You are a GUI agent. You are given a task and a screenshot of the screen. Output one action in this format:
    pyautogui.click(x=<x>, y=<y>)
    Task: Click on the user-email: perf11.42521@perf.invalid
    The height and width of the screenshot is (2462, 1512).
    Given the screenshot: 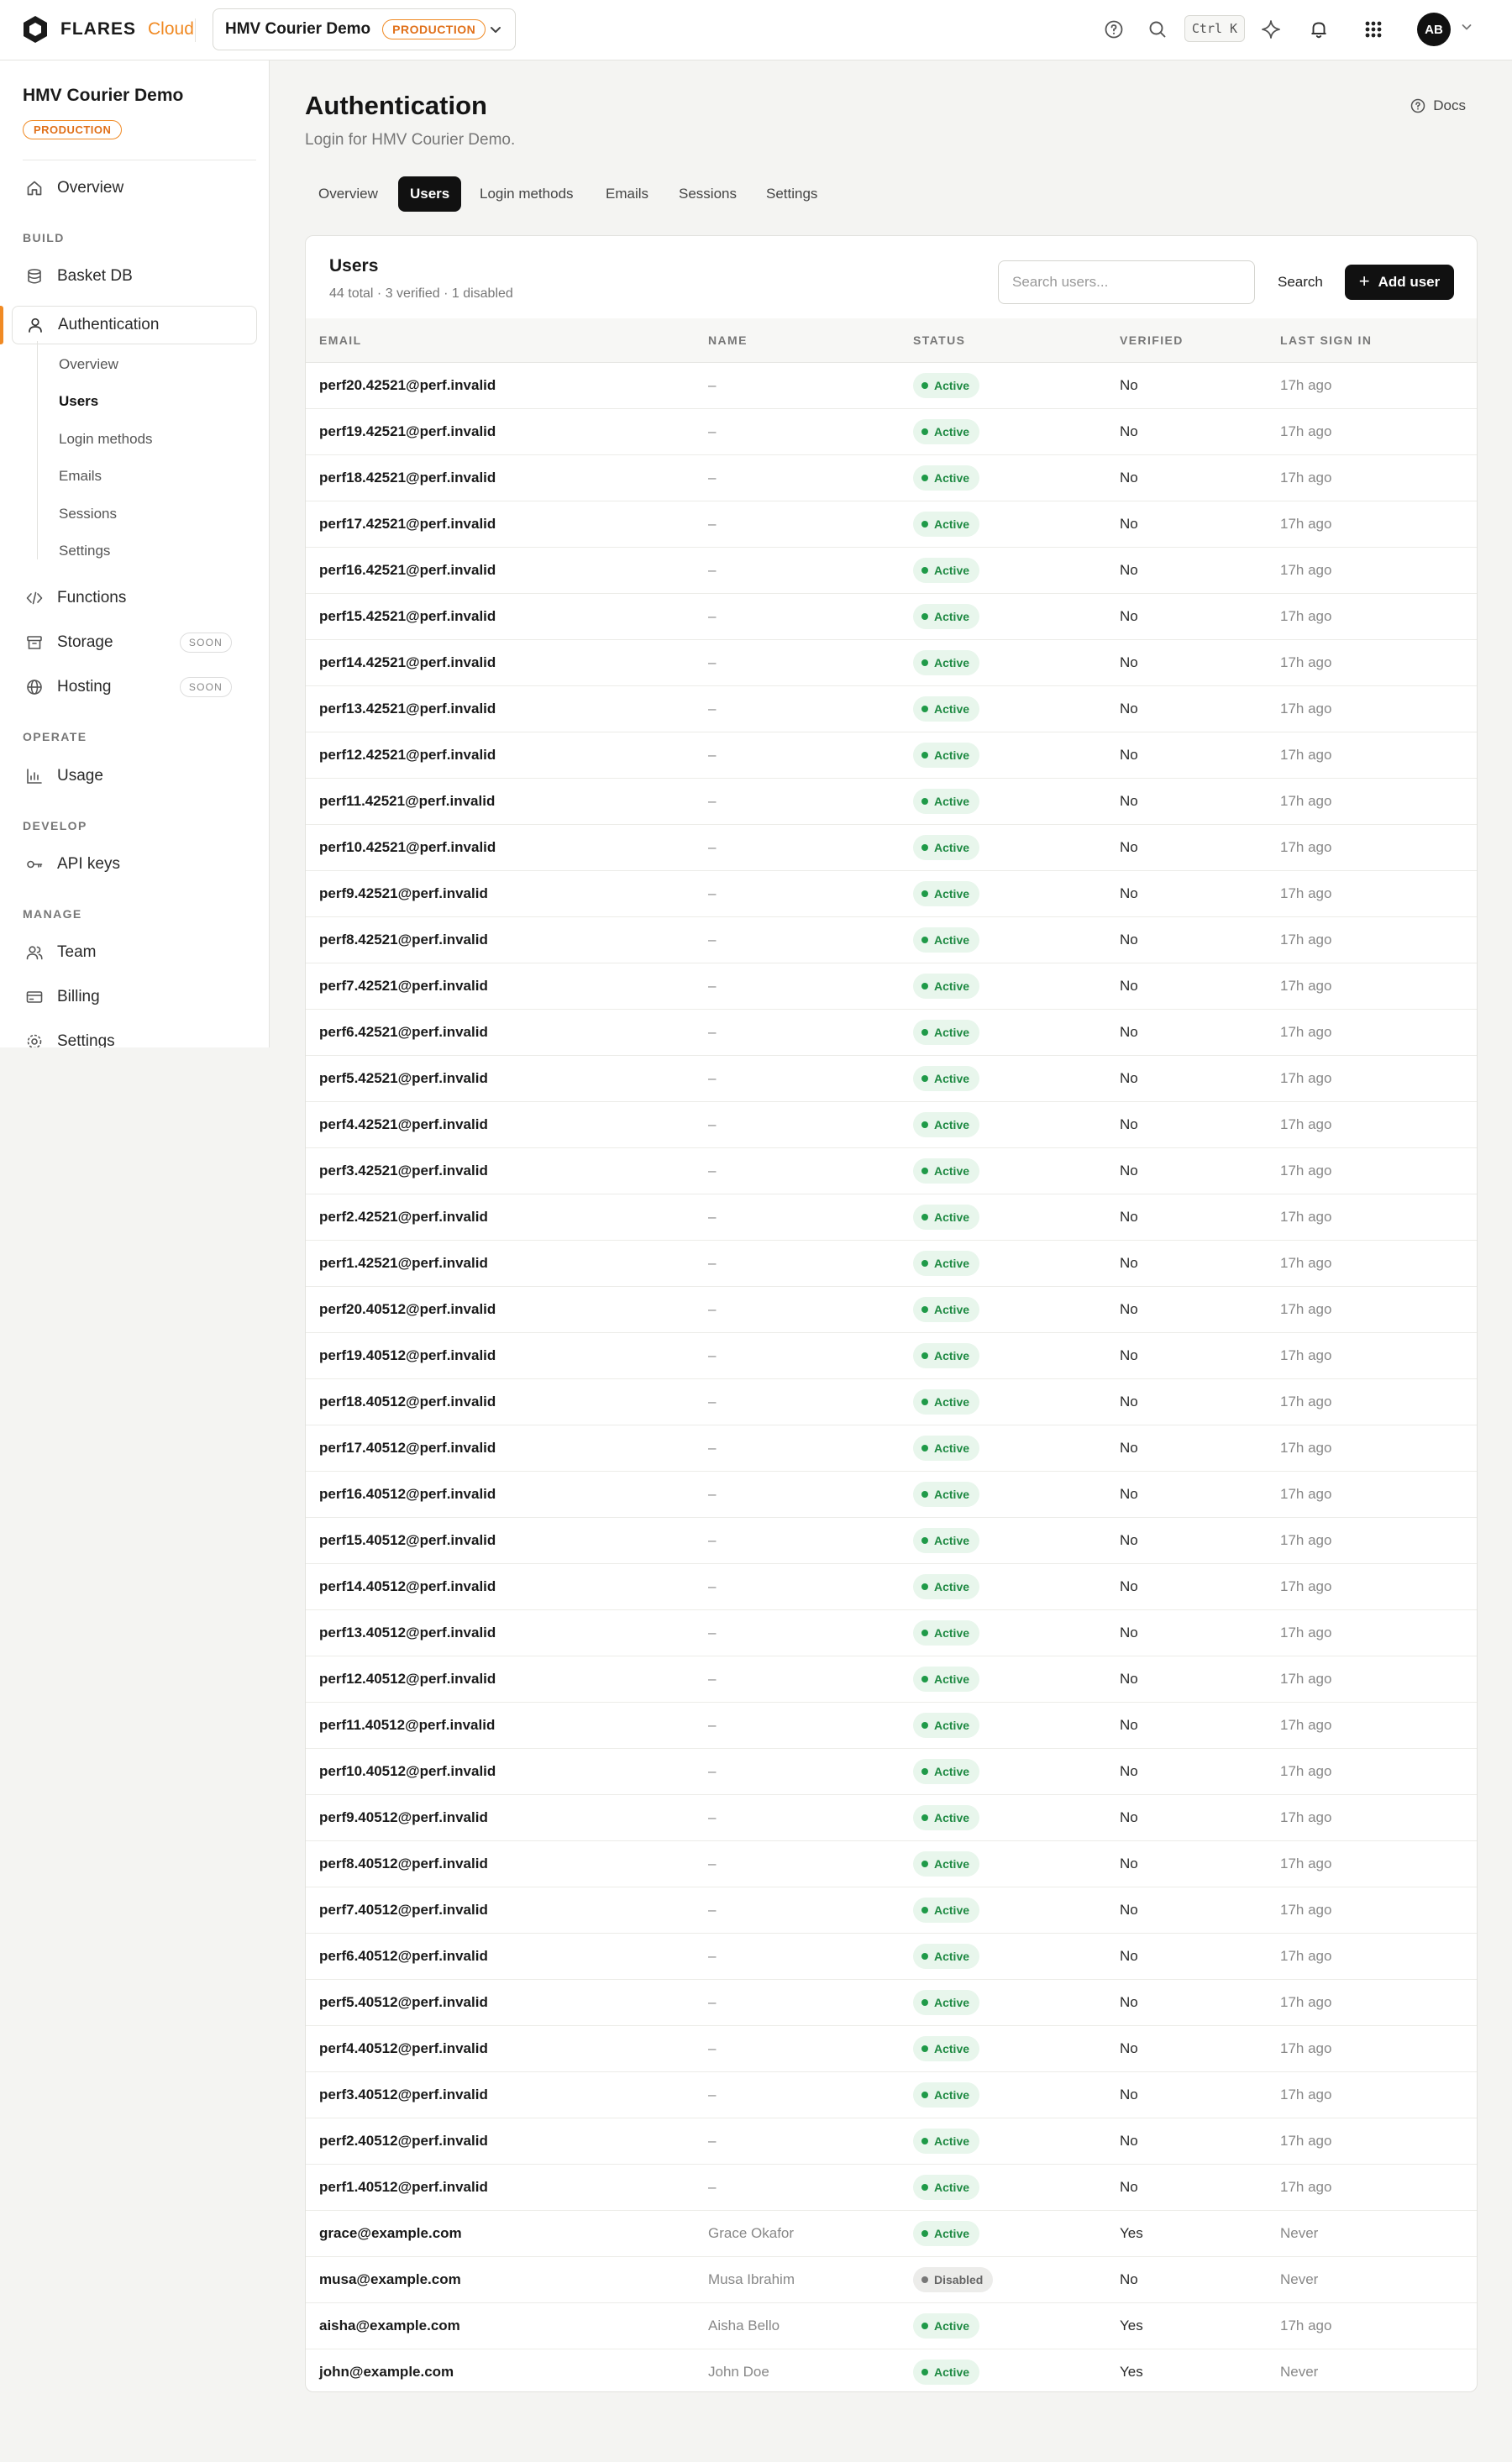 What is the action you would take?
    pyautogui.click(x=500, y=801)
    